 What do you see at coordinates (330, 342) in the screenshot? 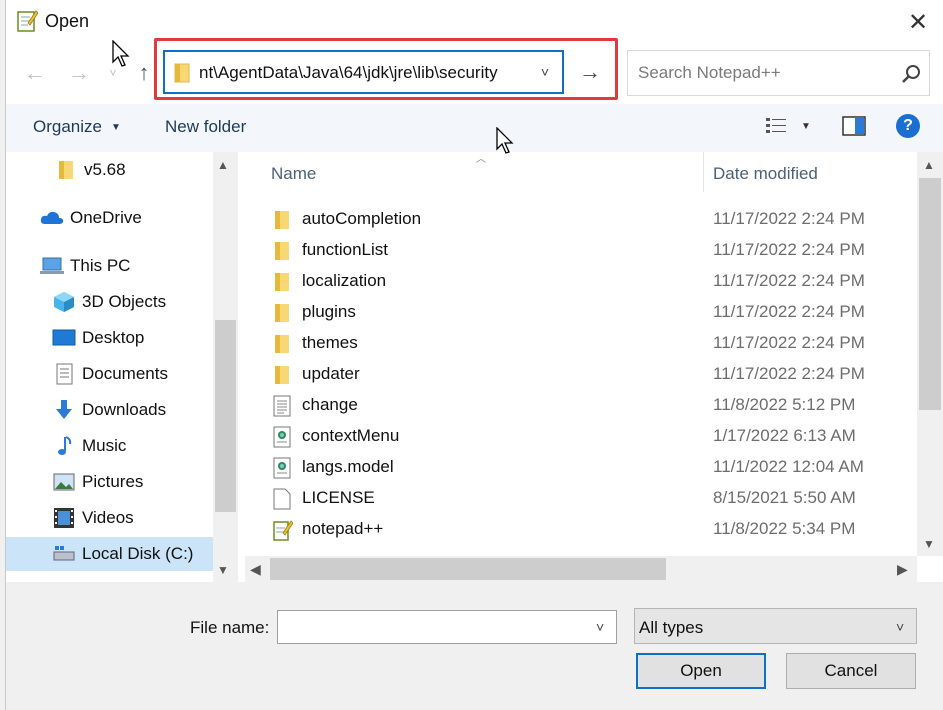
I see `file-name: themes` at bounding box center [330, 342].